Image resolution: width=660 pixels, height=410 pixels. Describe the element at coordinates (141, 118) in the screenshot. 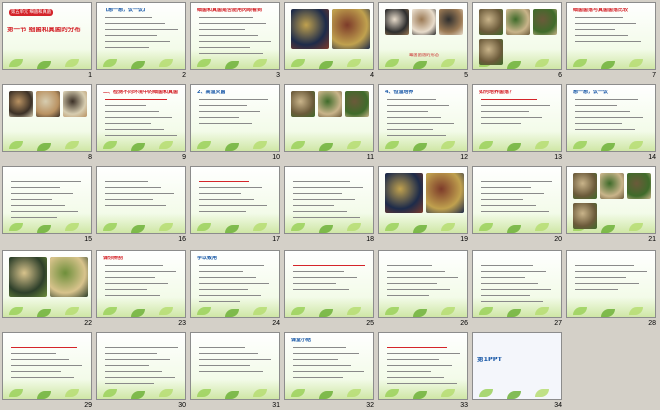

I see `slide-thumbnail: 二、检测不同环境中的细菌和真菌` at that location.